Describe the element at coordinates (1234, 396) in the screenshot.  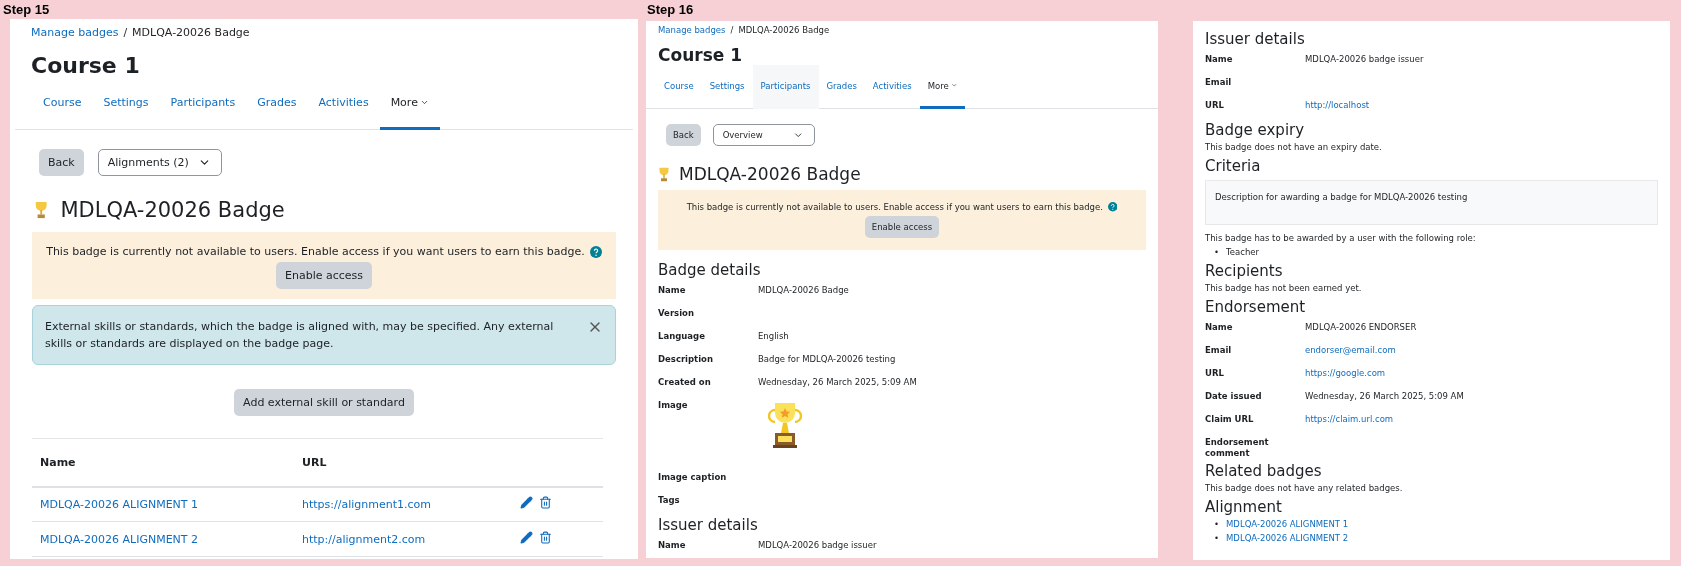
I see `field-label: Date issued` at that location.